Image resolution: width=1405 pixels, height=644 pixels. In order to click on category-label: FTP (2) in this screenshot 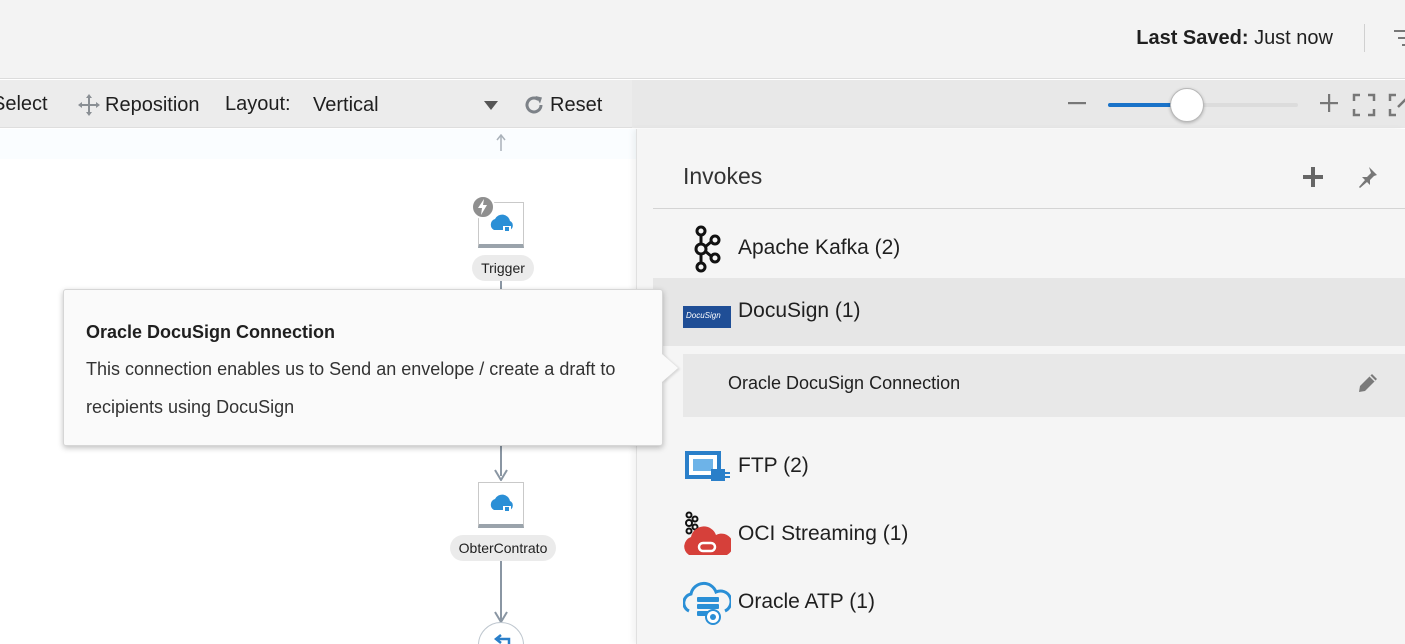, I will do `click(773, 465)`.